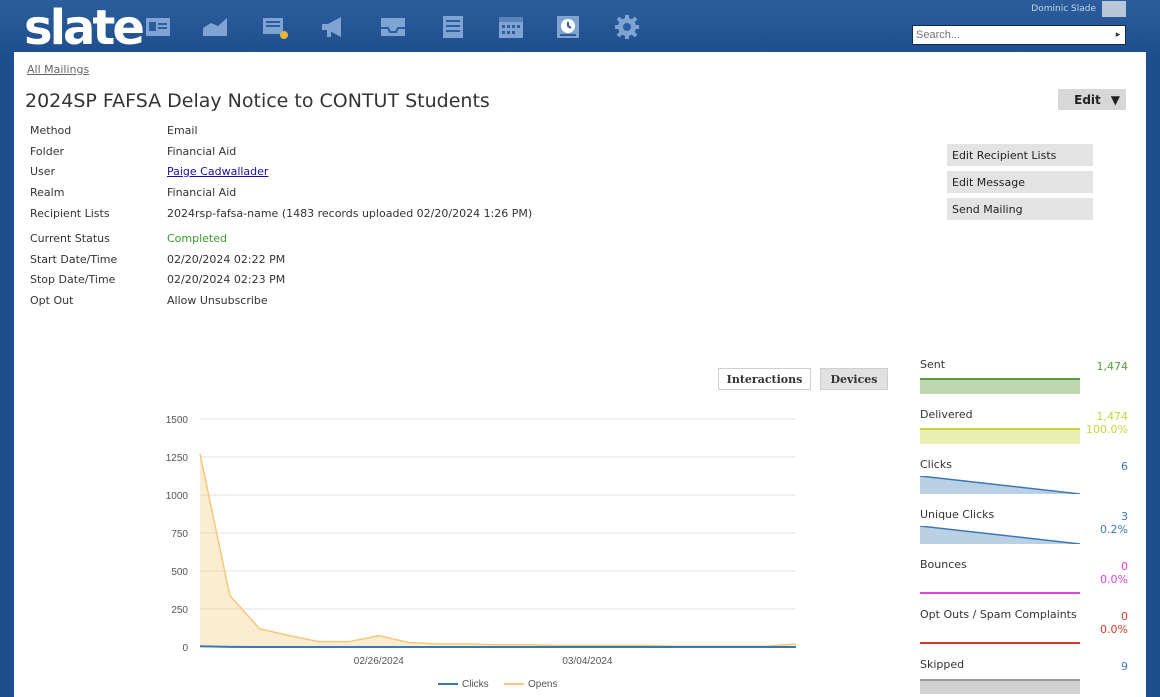 The image size is (1160, 697). What do you see at coordinates (74, 259) in the screenshot?
I see `field-label: Start Date/Time` at bounding box center [74, 259].